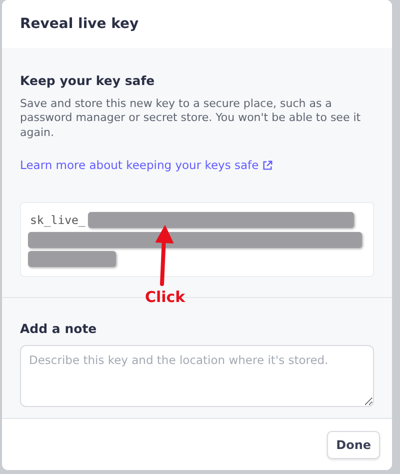 Image resolution: width=400 pixels, height=474 pixels. Describe the element at coordinates (57, 221) in the screenshot. I see `key-prefix: sk_live_` at that location.